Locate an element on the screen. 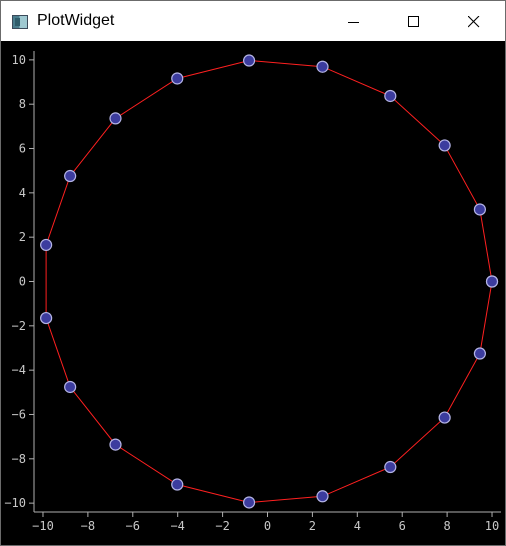 The width and height of the screenshot is (506, 546). title-bar: PlotWidget is located at coordinates (253, 21).